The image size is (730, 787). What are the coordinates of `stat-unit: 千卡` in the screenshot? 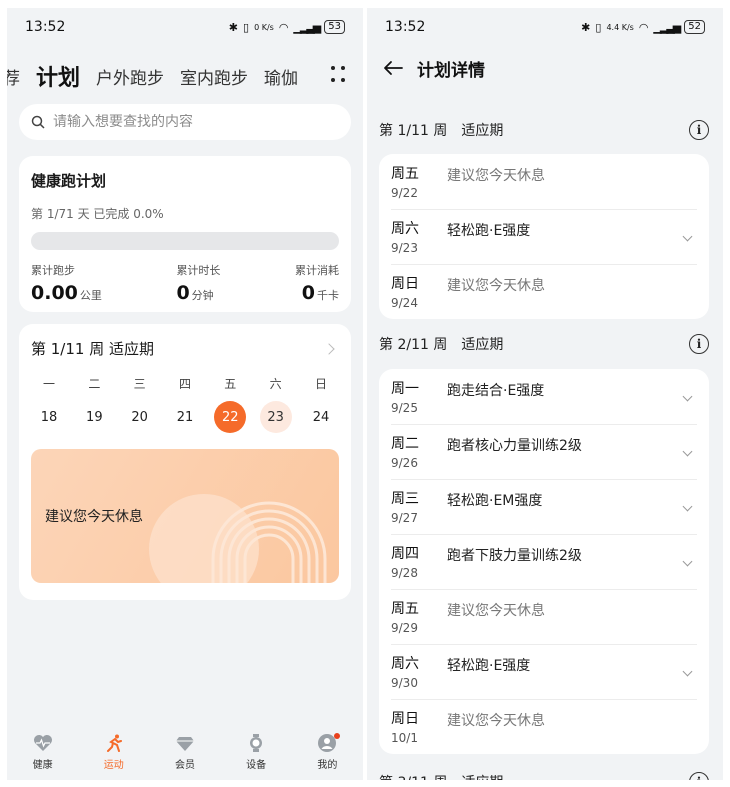 It's located at (327, 295).